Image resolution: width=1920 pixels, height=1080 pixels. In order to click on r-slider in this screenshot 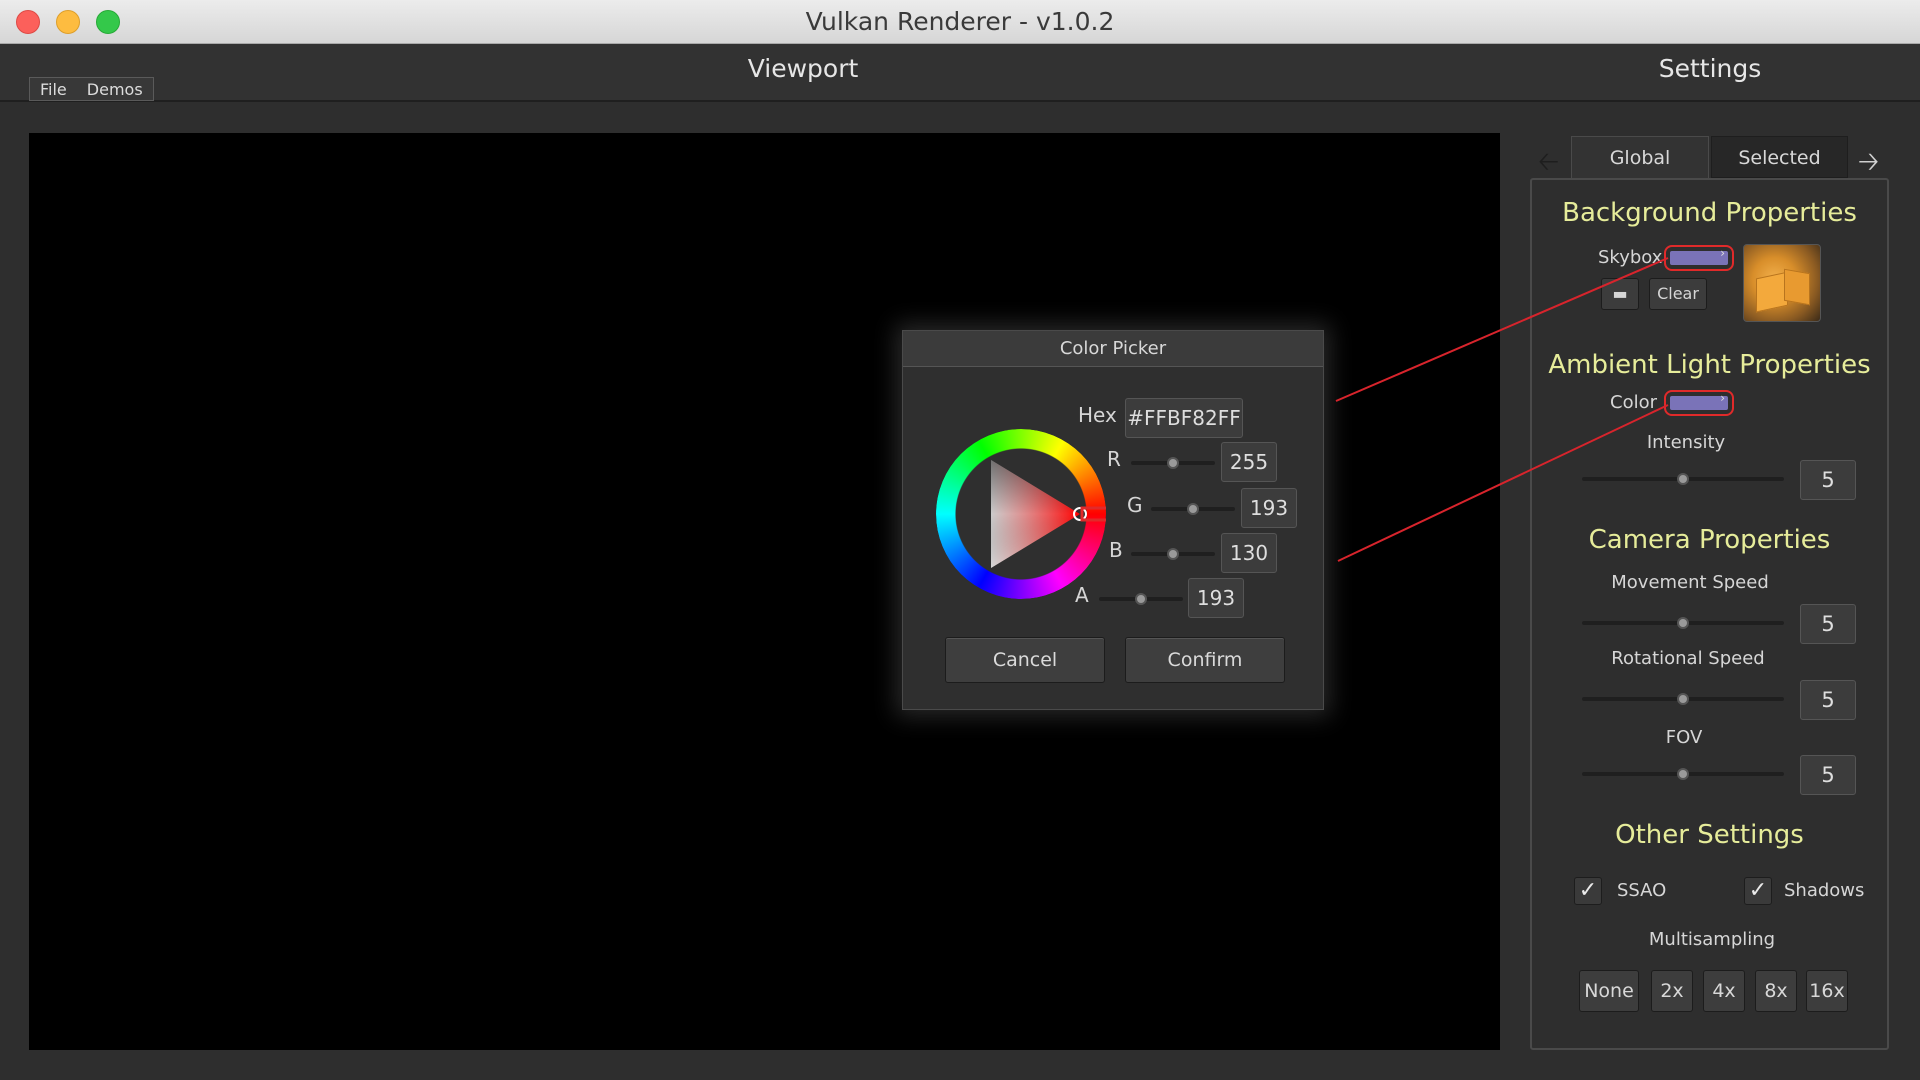, I will do `click(1173, 463)`.